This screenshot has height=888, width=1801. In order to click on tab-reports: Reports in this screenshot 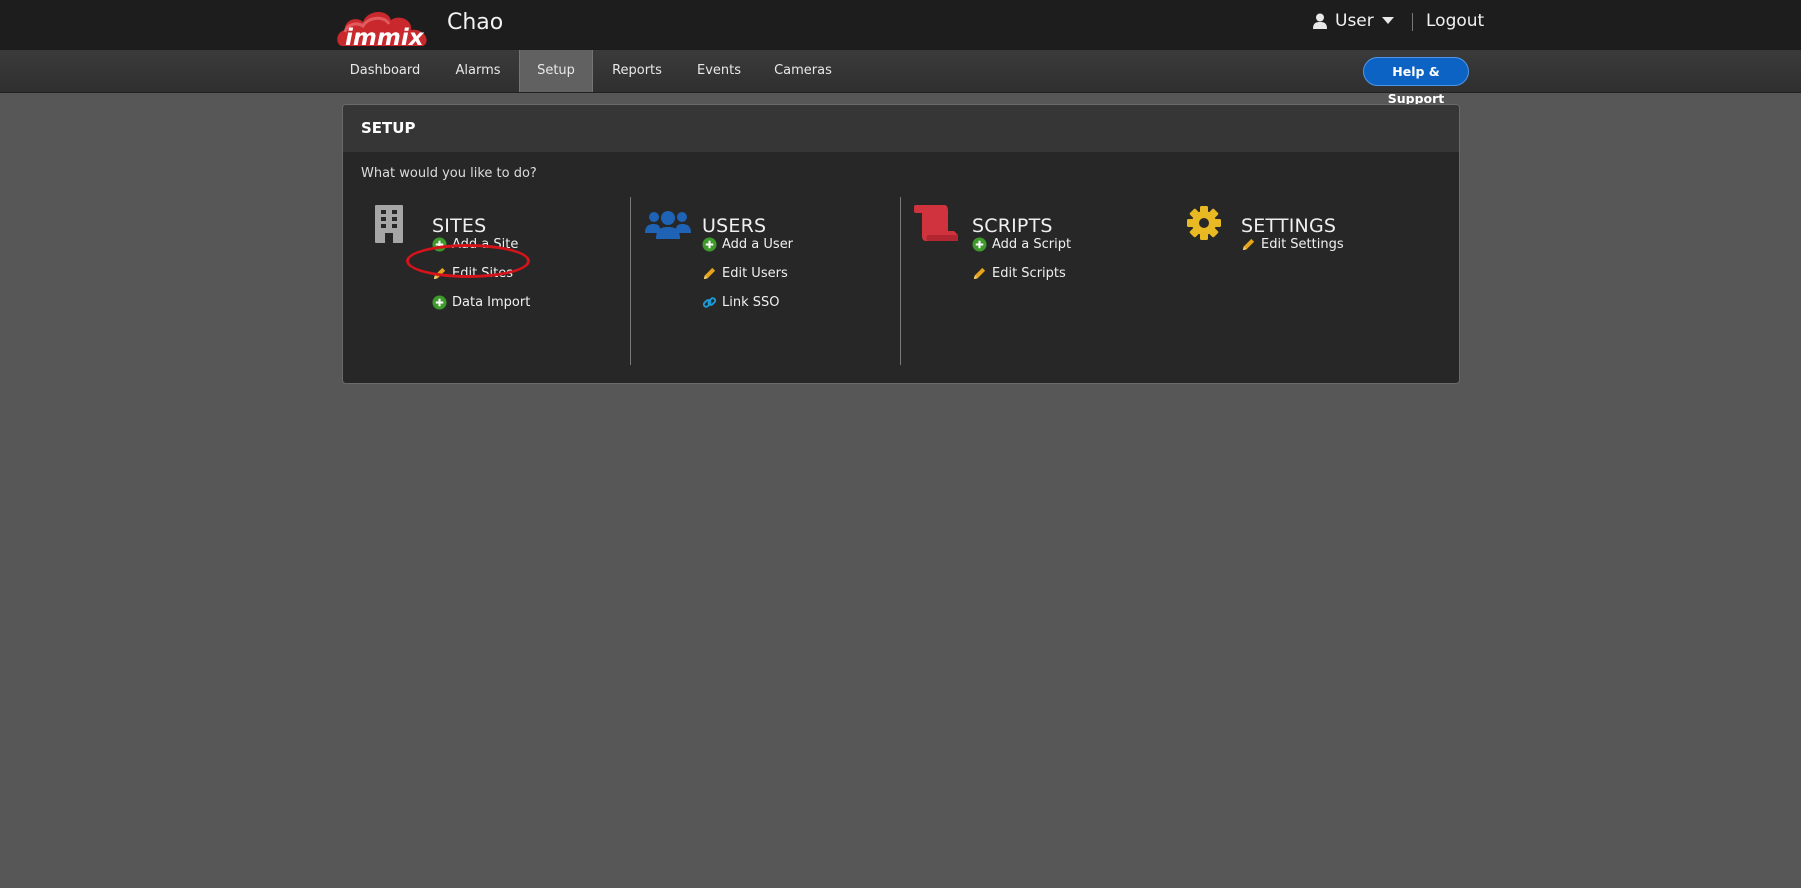, I will do `click(637, 71)`.